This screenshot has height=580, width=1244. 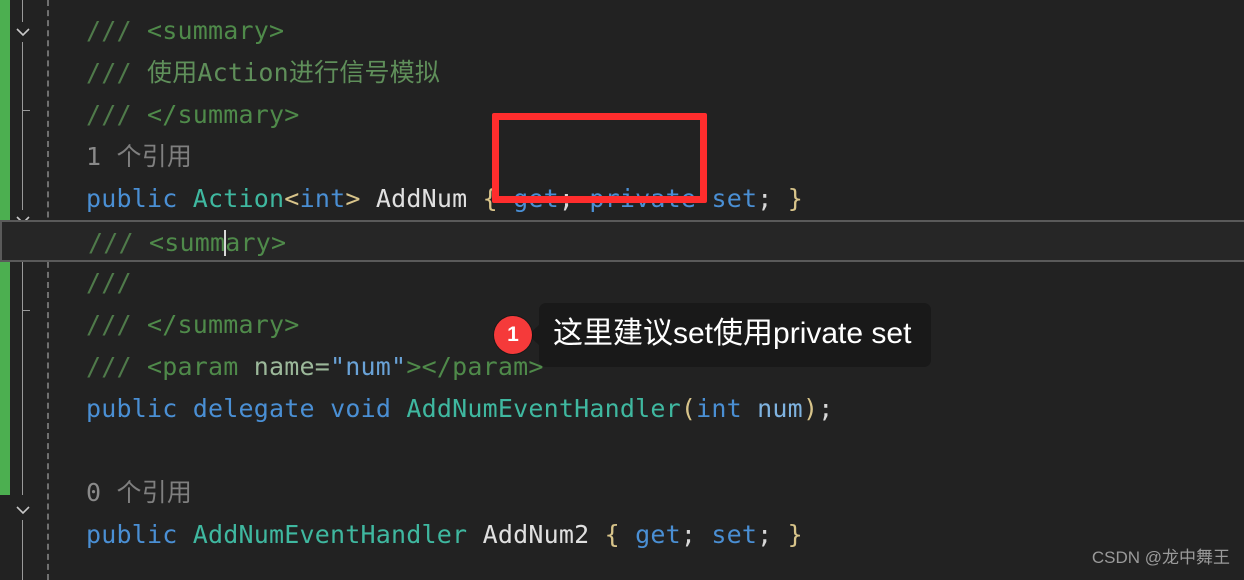 What do you see at coordinates (735, 335) in the screenshot?
I see `annotation-text: 这里建议set使用private set` at bounding box center [735, 335].